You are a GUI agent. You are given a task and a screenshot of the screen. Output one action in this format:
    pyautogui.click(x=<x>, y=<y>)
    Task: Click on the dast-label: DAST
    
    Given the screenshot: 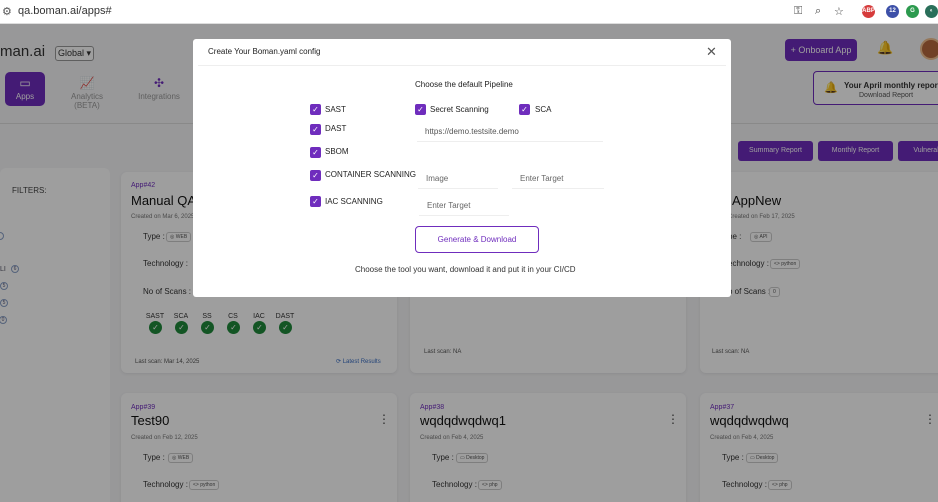 What is the action you would take?
    pyautogui.click(x=336, y=128)
    